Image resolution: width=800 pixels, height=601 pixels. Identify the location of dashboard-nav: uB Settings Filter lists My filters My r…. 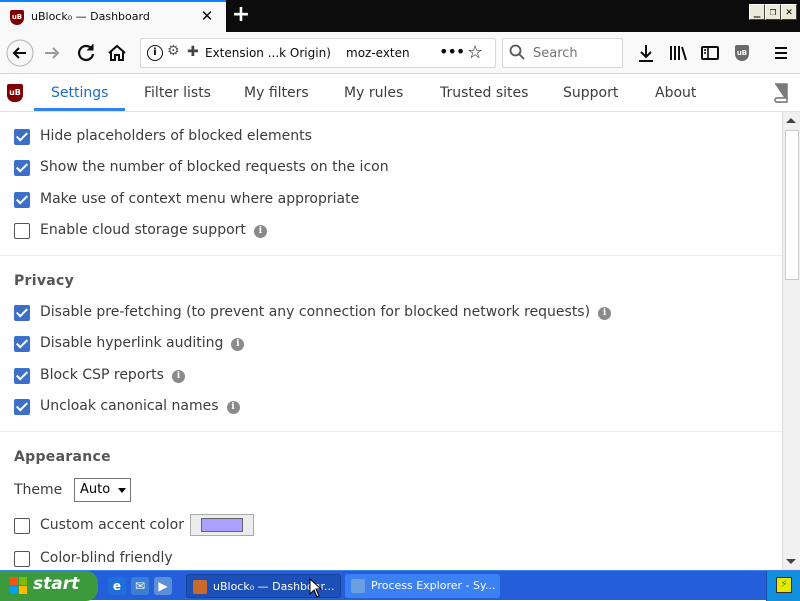
(400, 93).